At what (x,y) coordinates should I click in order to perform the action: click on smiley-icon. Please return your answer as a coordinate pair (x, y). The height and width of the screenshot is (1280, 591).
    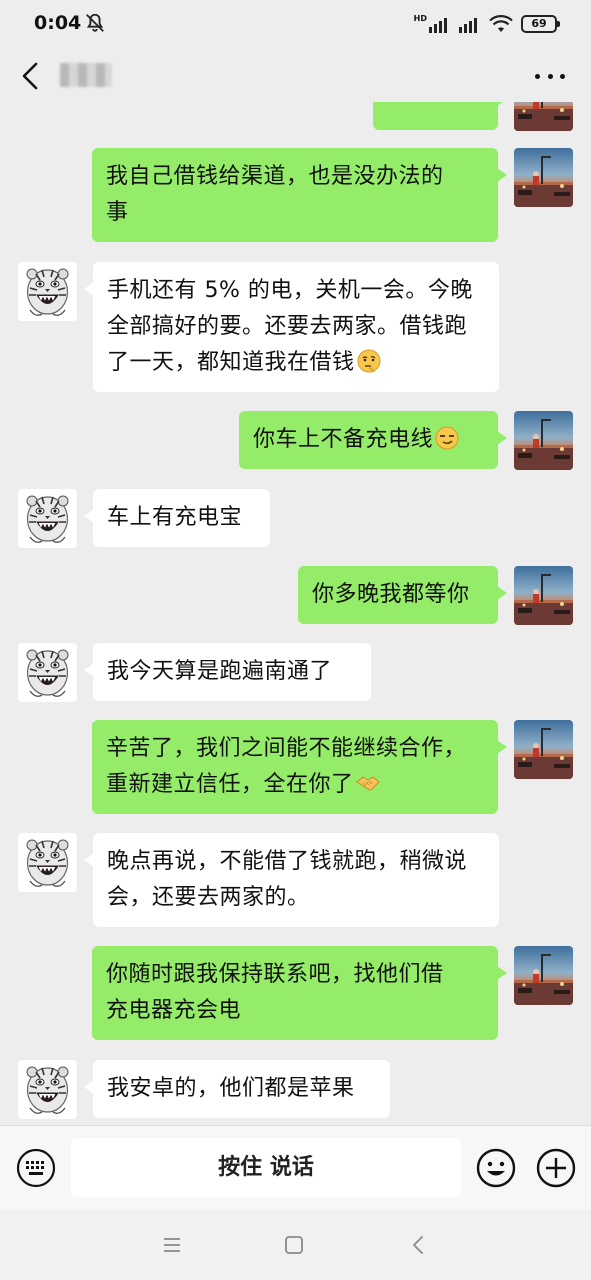
    Looking at the image, I should click on (496, 1168).